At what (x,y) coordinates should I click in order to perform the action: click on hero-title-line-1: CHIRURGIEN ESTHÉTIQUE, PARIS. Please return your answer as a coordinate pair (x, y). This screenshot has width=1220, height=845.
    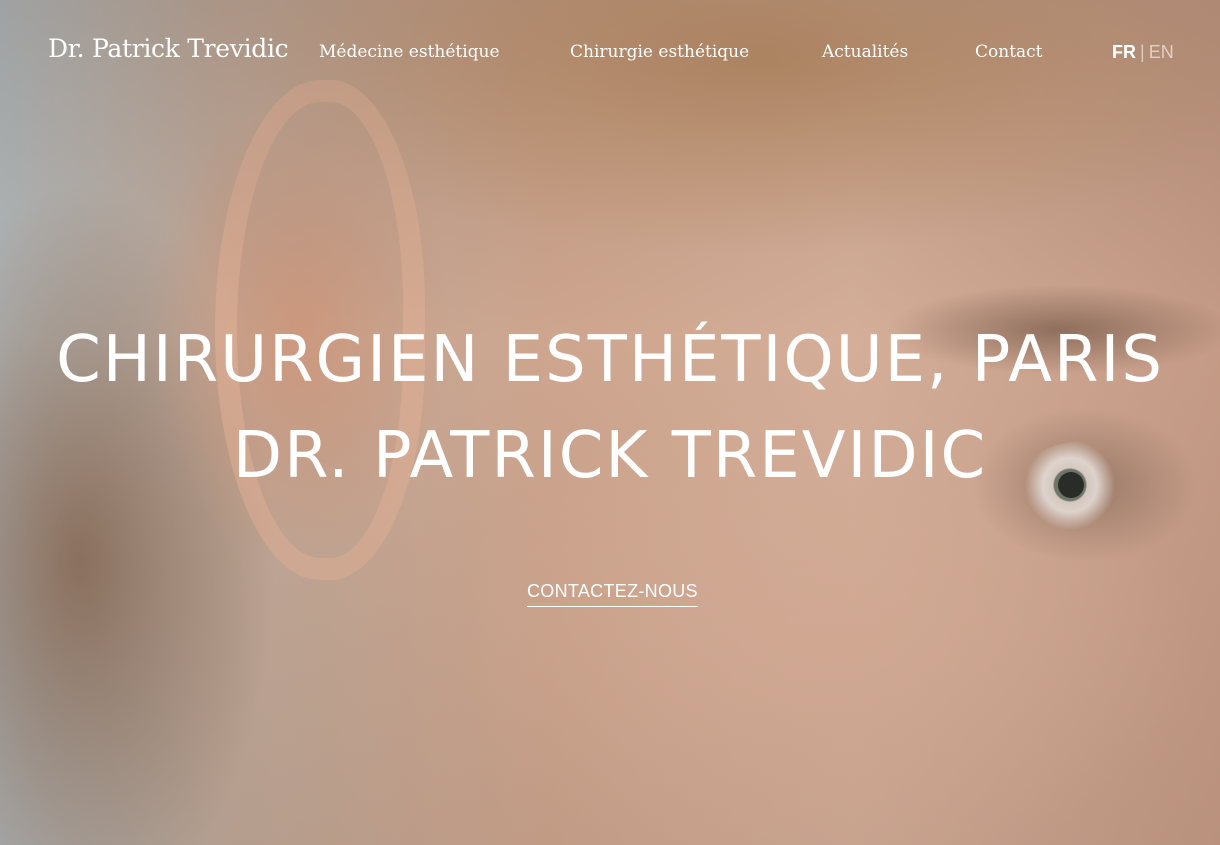
    Looking at the image, I should click on (610, 360).